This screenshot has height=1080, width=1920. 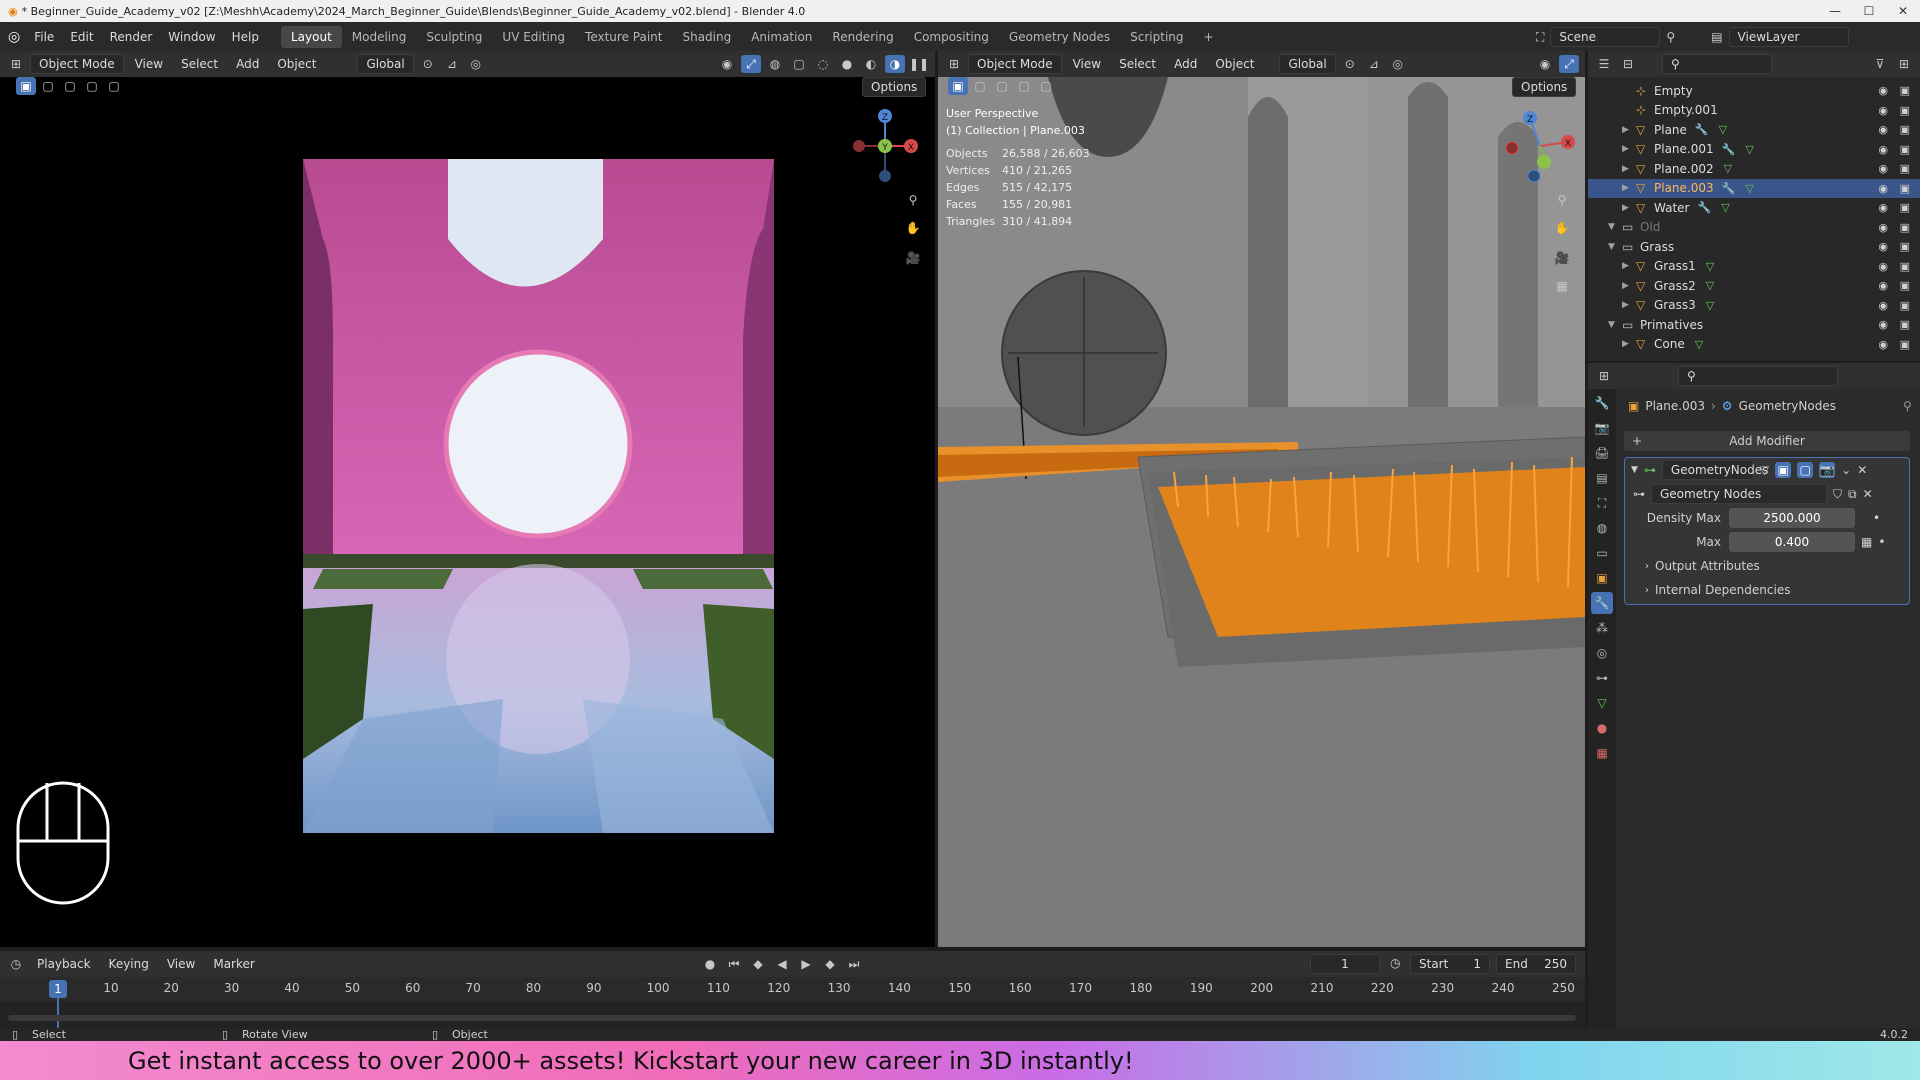 What do you see at coordinates (1398, 64) in the screenshot?
I see `proportional-edit-icon-2: ◎` at bounding box center [1398, 64].